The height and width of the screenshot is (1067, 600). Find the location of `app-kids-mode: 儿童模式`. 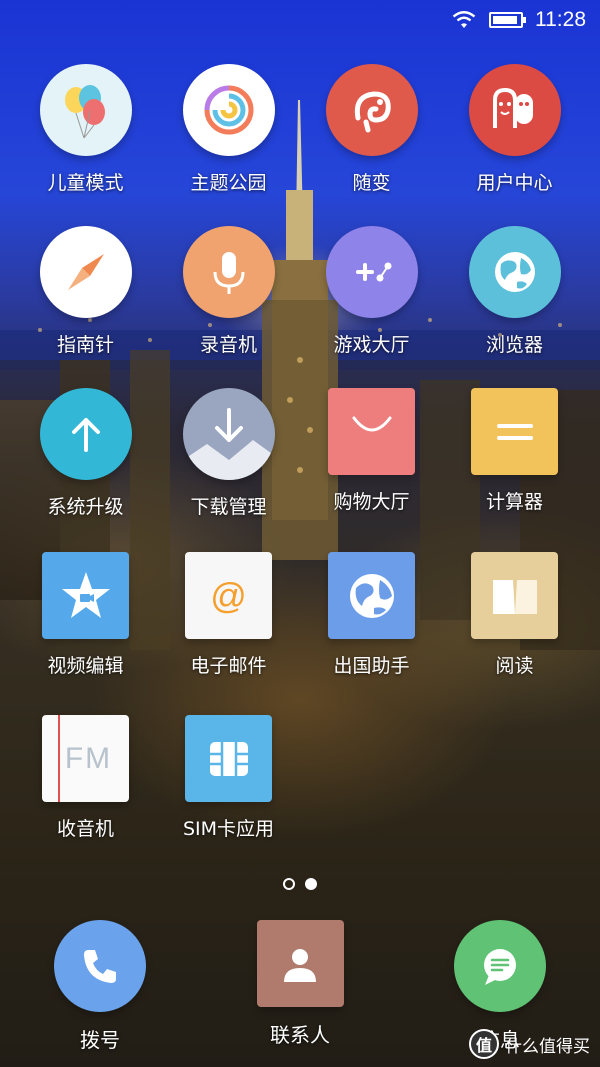

app-kids-mode: 儿童模式 is located at coordinates (85, 129).